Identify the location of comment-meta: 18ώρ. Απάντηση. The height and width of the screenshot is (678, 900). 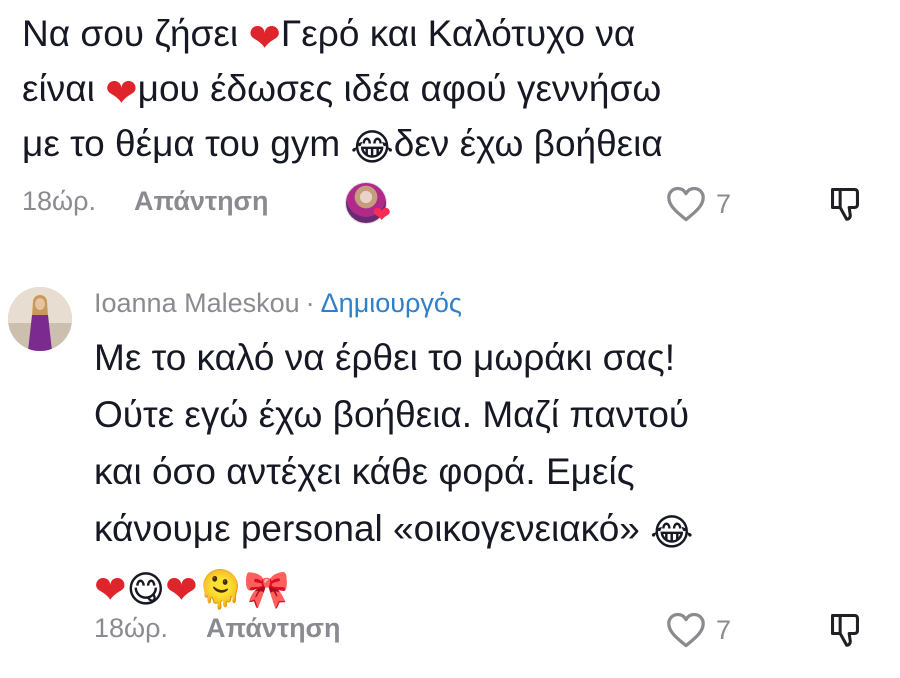
(145, 201).